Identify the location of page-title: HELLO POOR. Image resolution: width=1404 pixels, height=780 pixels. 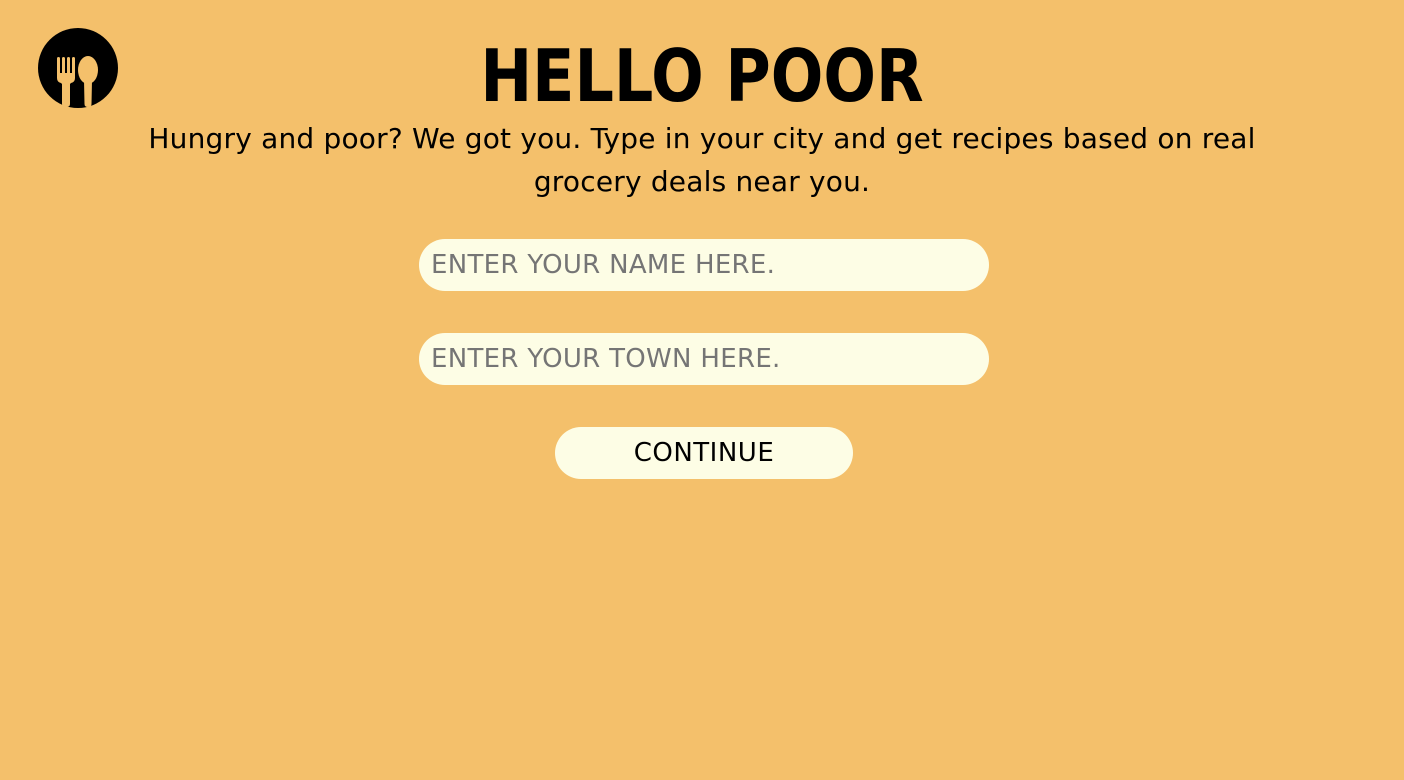
(702, 76).